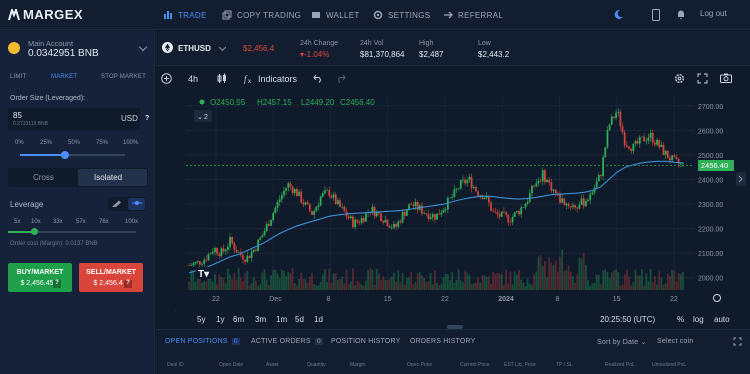 The height and width of the screenshot is (374, 750). Describe the element at coordinates (36, 222) in the screenshot. I see `lev-10x: 10x` at that location.